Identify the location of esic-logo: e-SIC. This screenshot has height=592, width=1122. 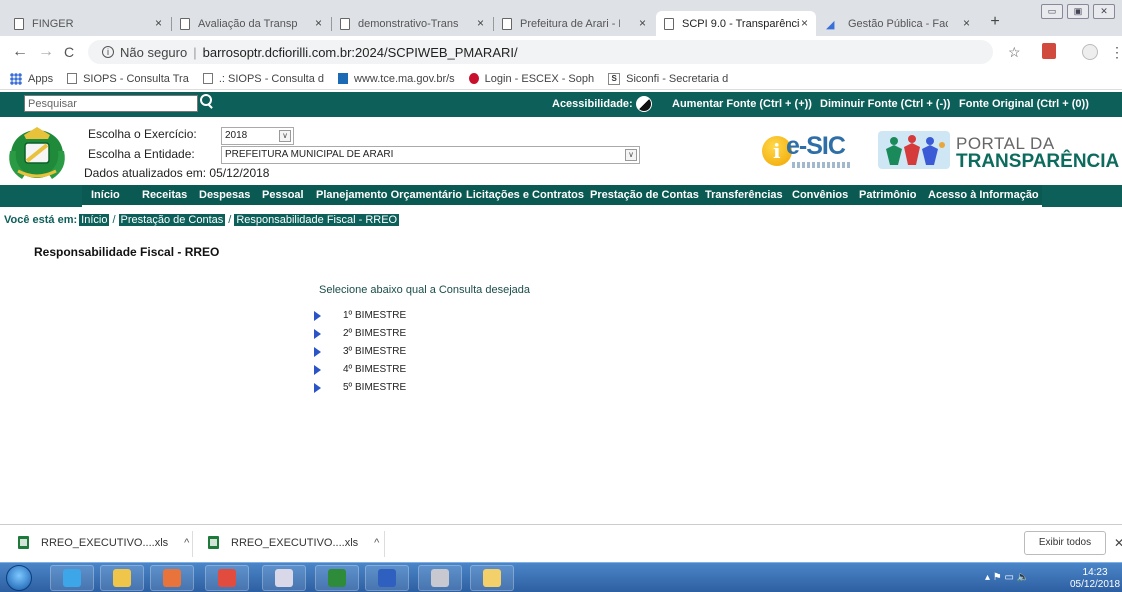
(818, 151).